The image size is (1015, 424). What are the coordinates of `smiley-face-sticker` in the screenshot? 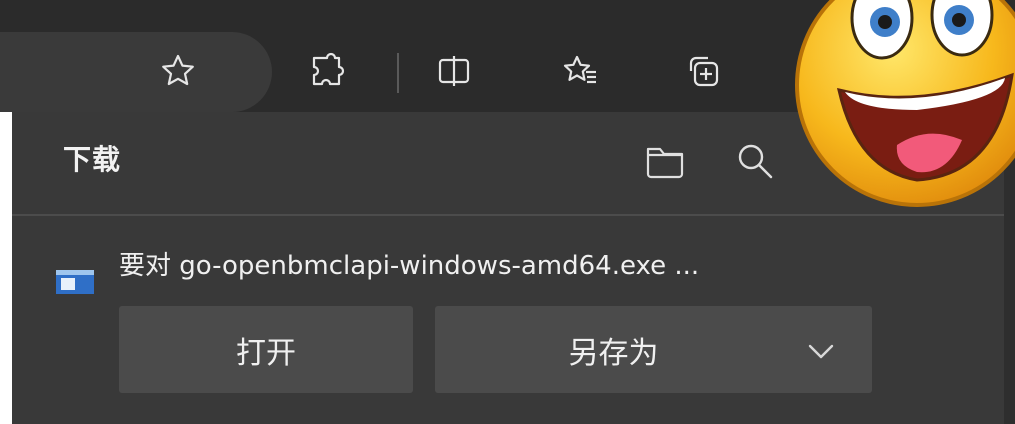 It's located at (905, 103).